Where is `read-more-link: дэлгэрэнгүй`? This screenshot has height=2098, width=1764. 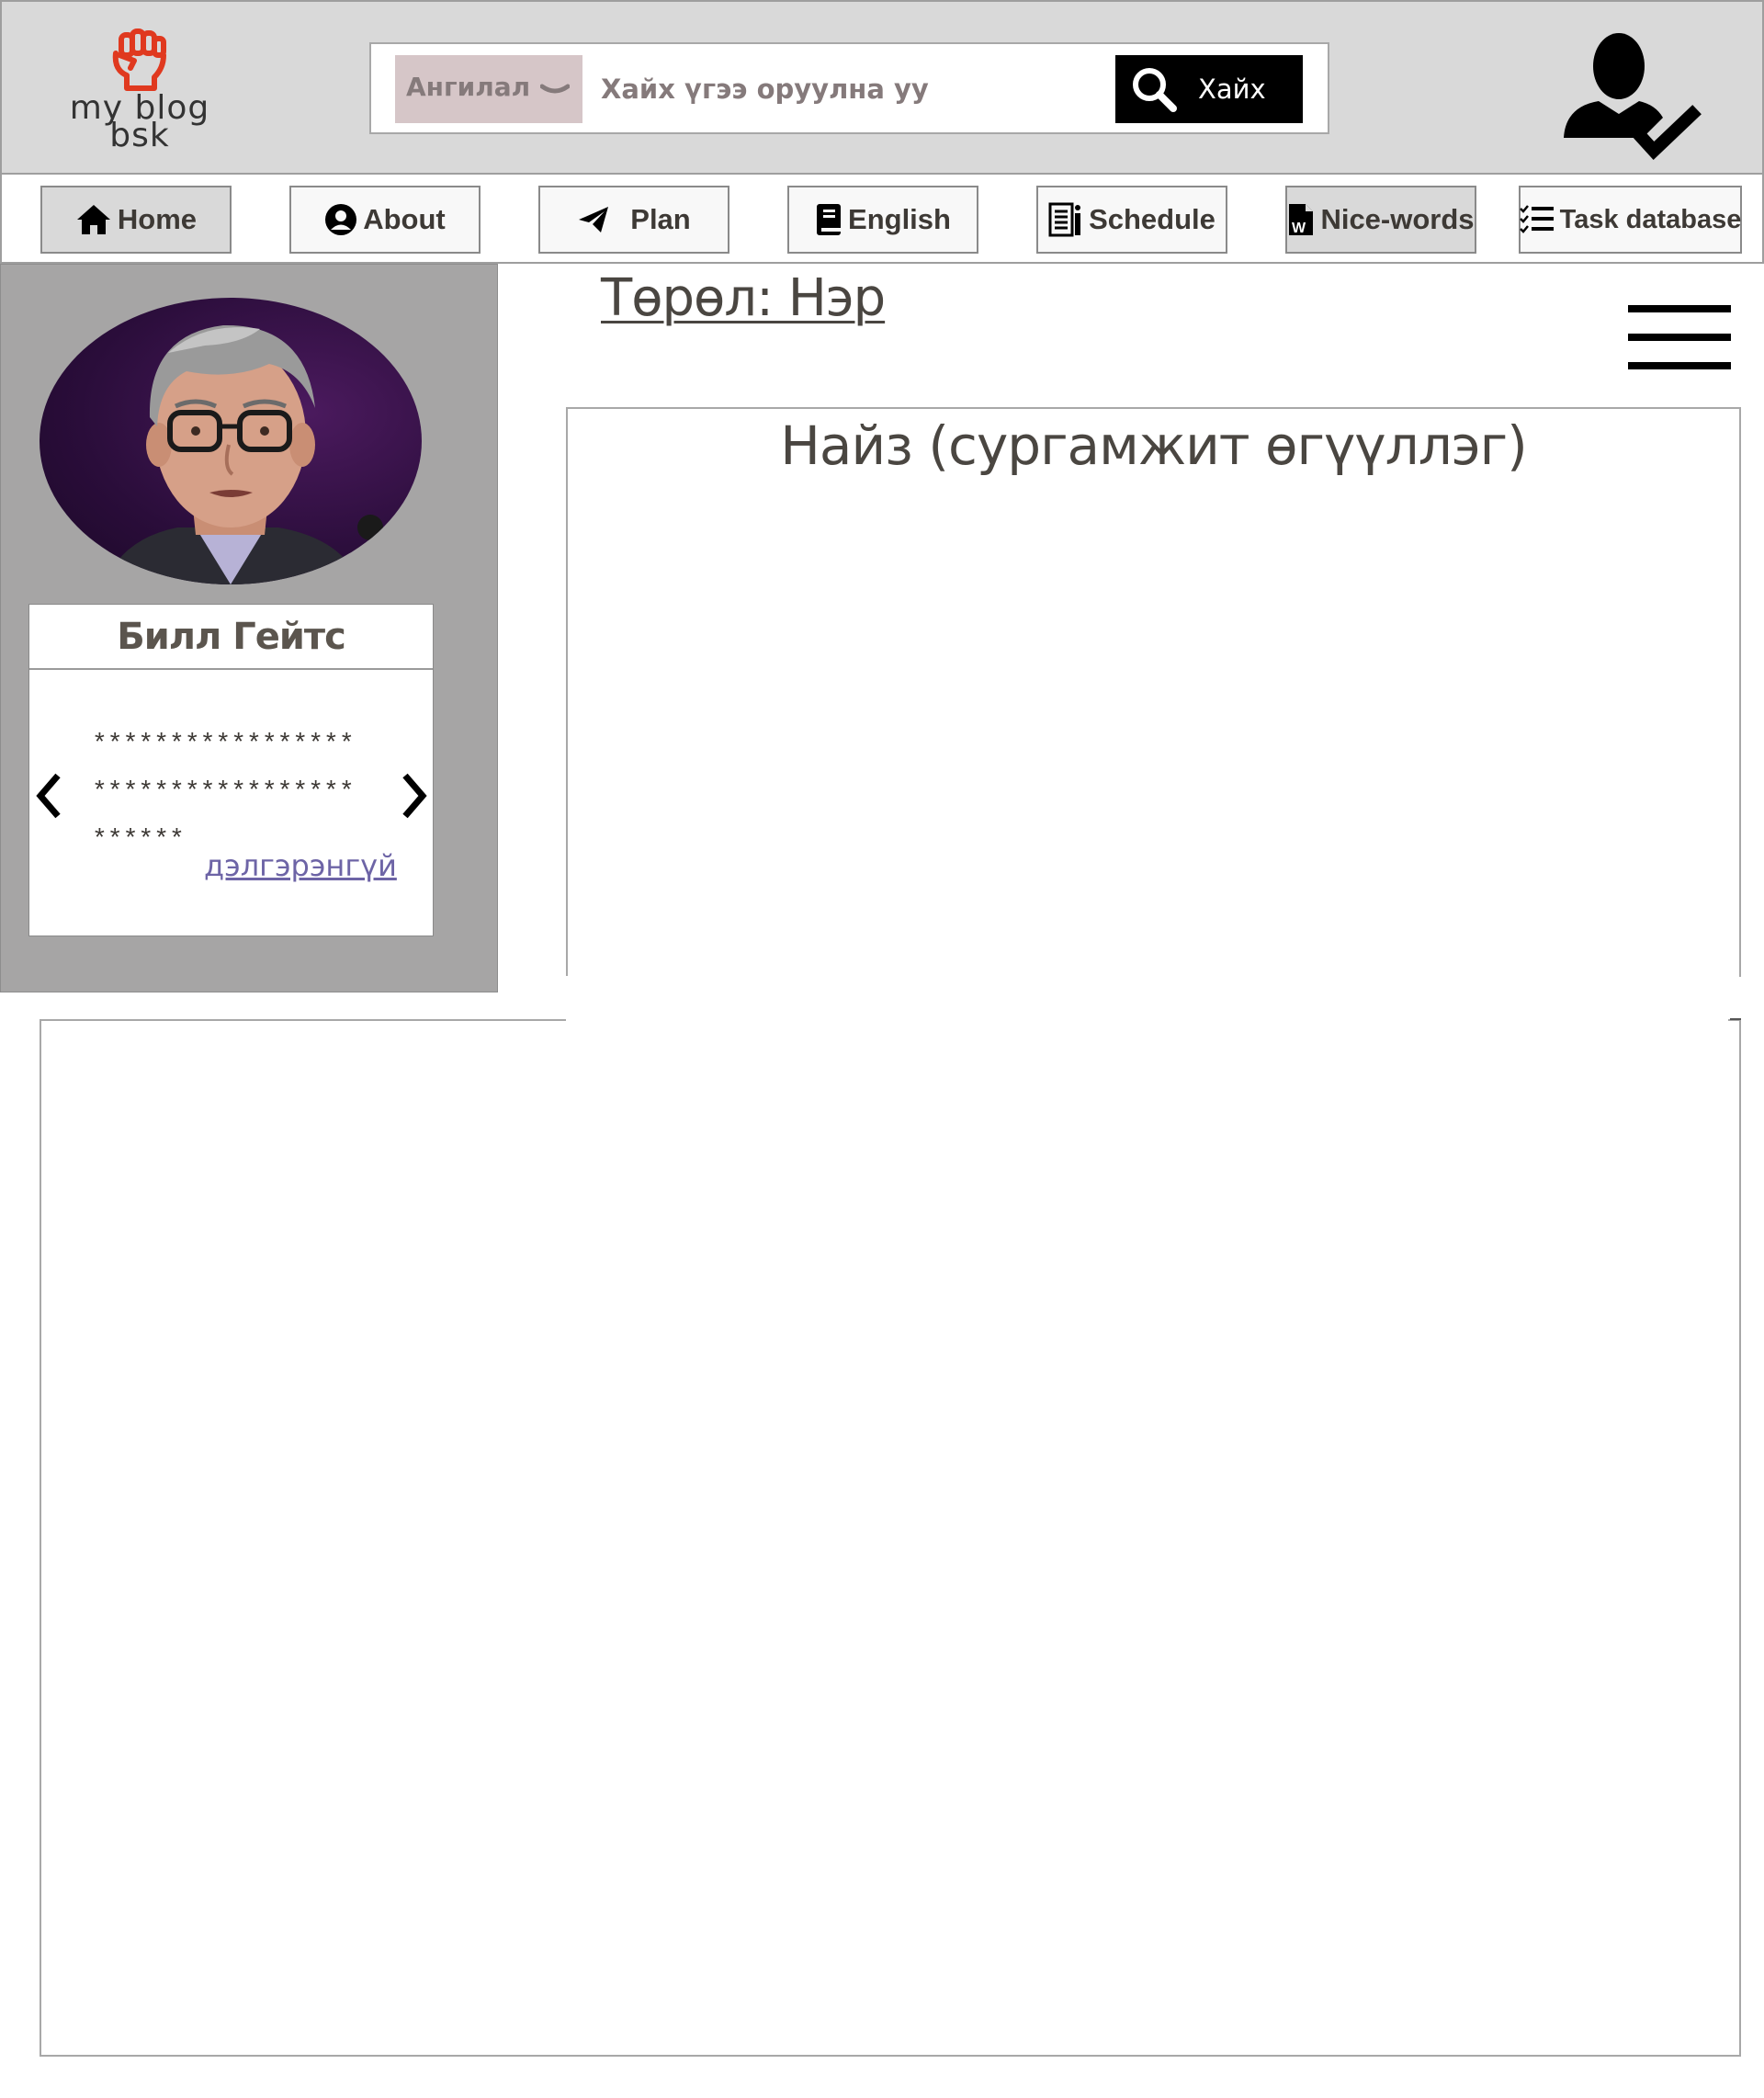 read-more-link: дэлгэрэнгүй is located at coordinates (300, 865).